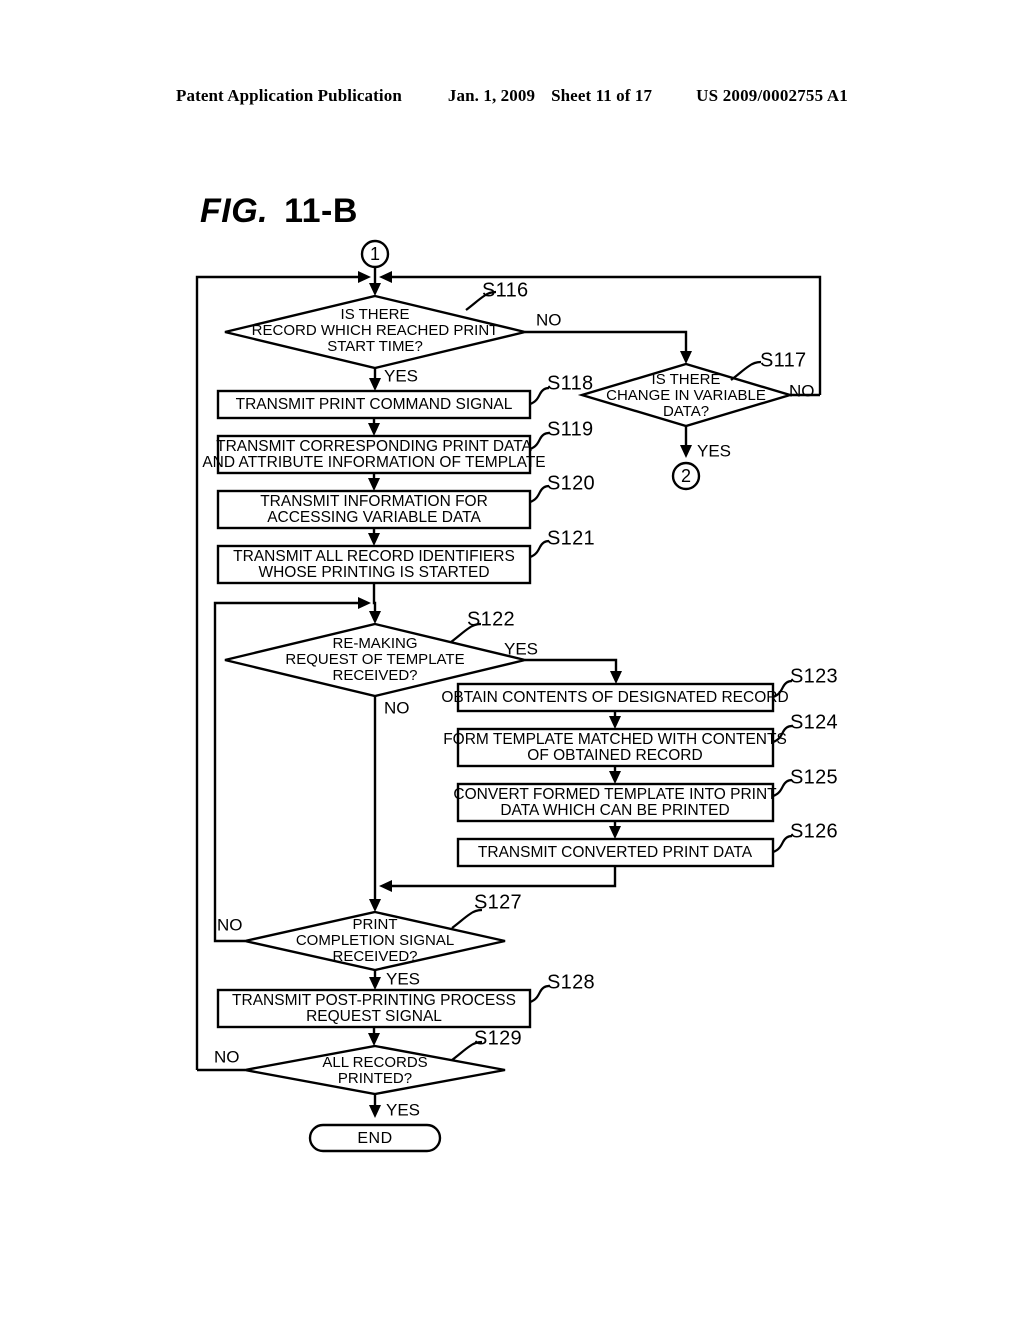  I want to click on step-label-s126: S126, so click(814, 831).